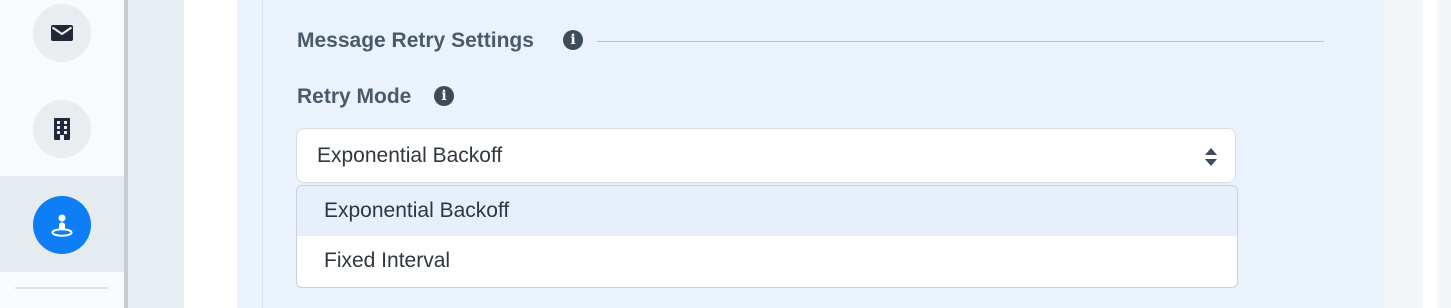 The height and width of the screenshot is (308, 1451). Describe the element at coordinates (960, 41) in the screenshot. I see `section-divider` at that location.